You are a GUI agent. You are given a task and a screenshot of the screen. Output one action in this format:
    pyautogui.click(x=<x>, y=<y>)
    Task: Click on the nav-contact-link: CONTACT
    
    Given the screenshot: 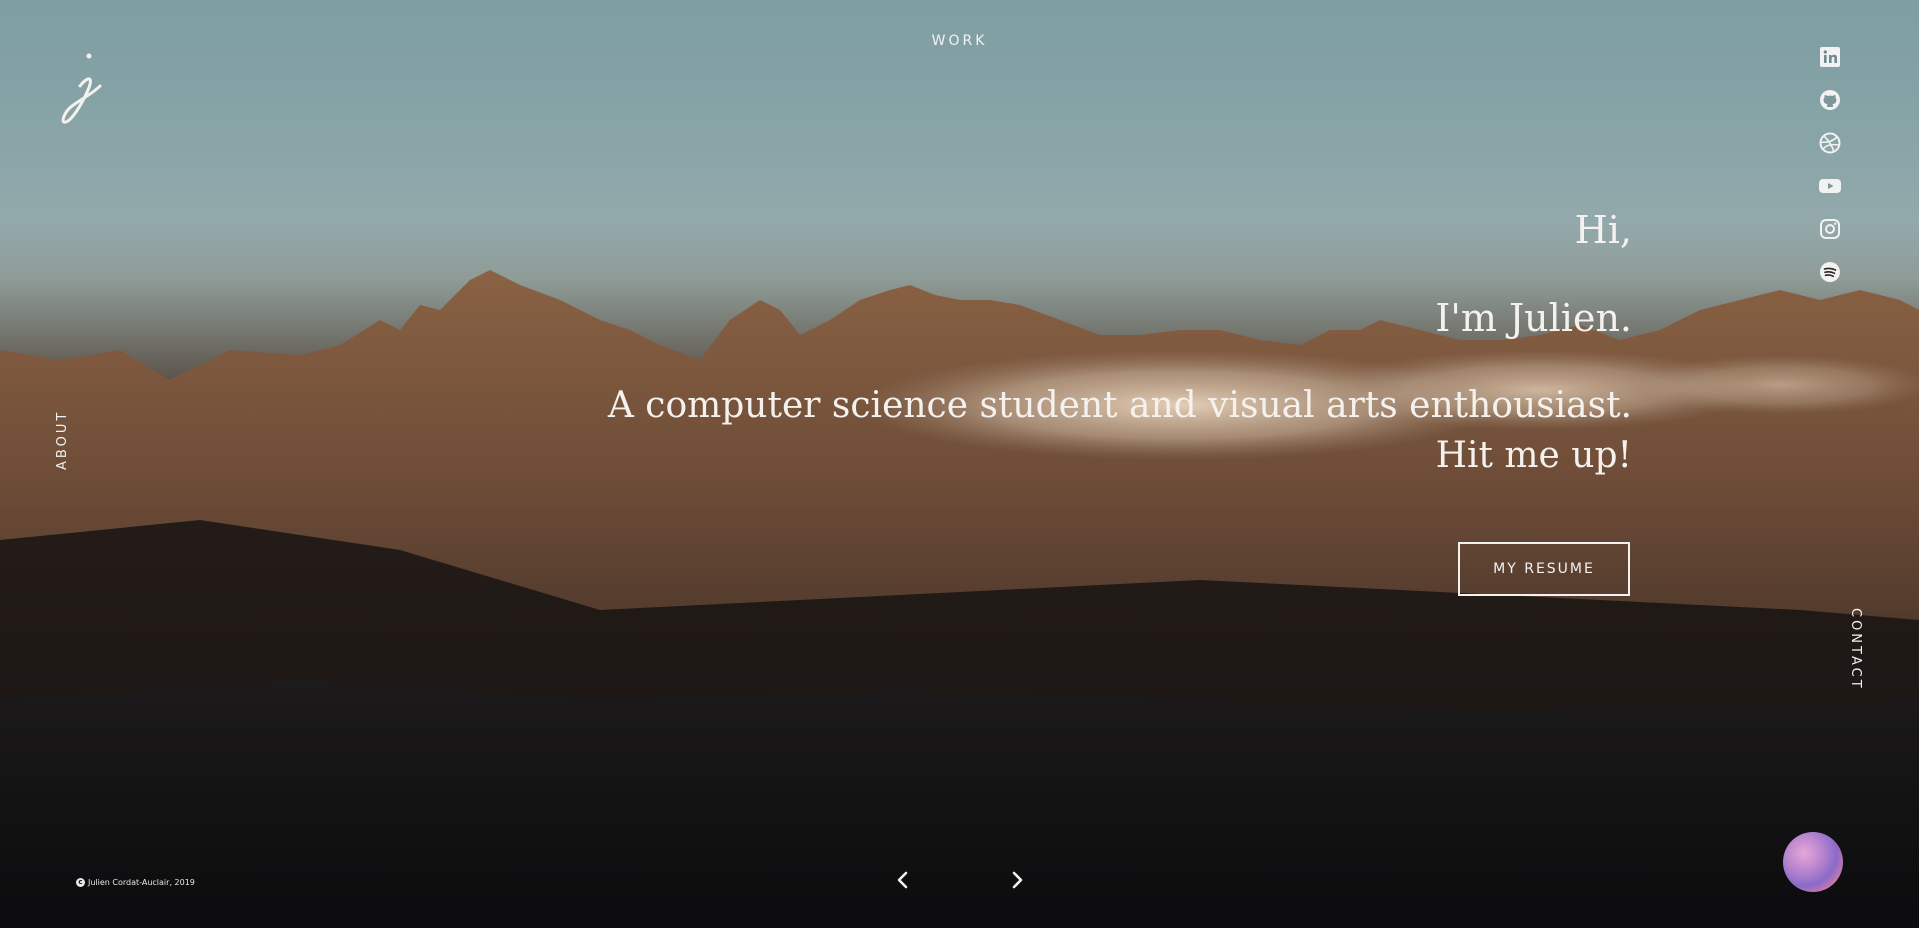 What is the action you would take?
    pyautogui.click(x=1853, y=658)
    